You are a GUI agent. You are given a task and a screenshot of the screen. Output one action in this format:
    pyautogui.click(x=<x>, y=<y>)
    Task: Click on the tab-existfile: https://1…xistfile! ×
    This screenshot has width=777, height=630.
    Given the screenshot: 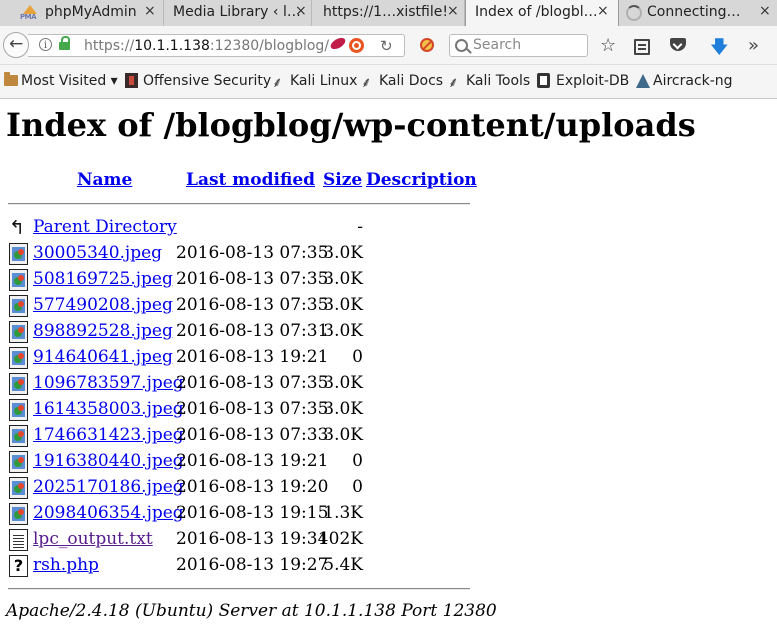 What is the action you would take?
    pyautogui.click(x=388, y=13)
    